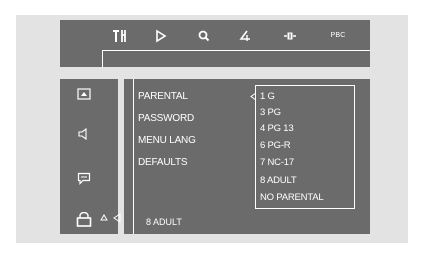 This screenshot has width=425, height=255. What do you see at coordinates (215, 43) in the screenshot?
I see `toolbar` at bounding box center [215, 43].